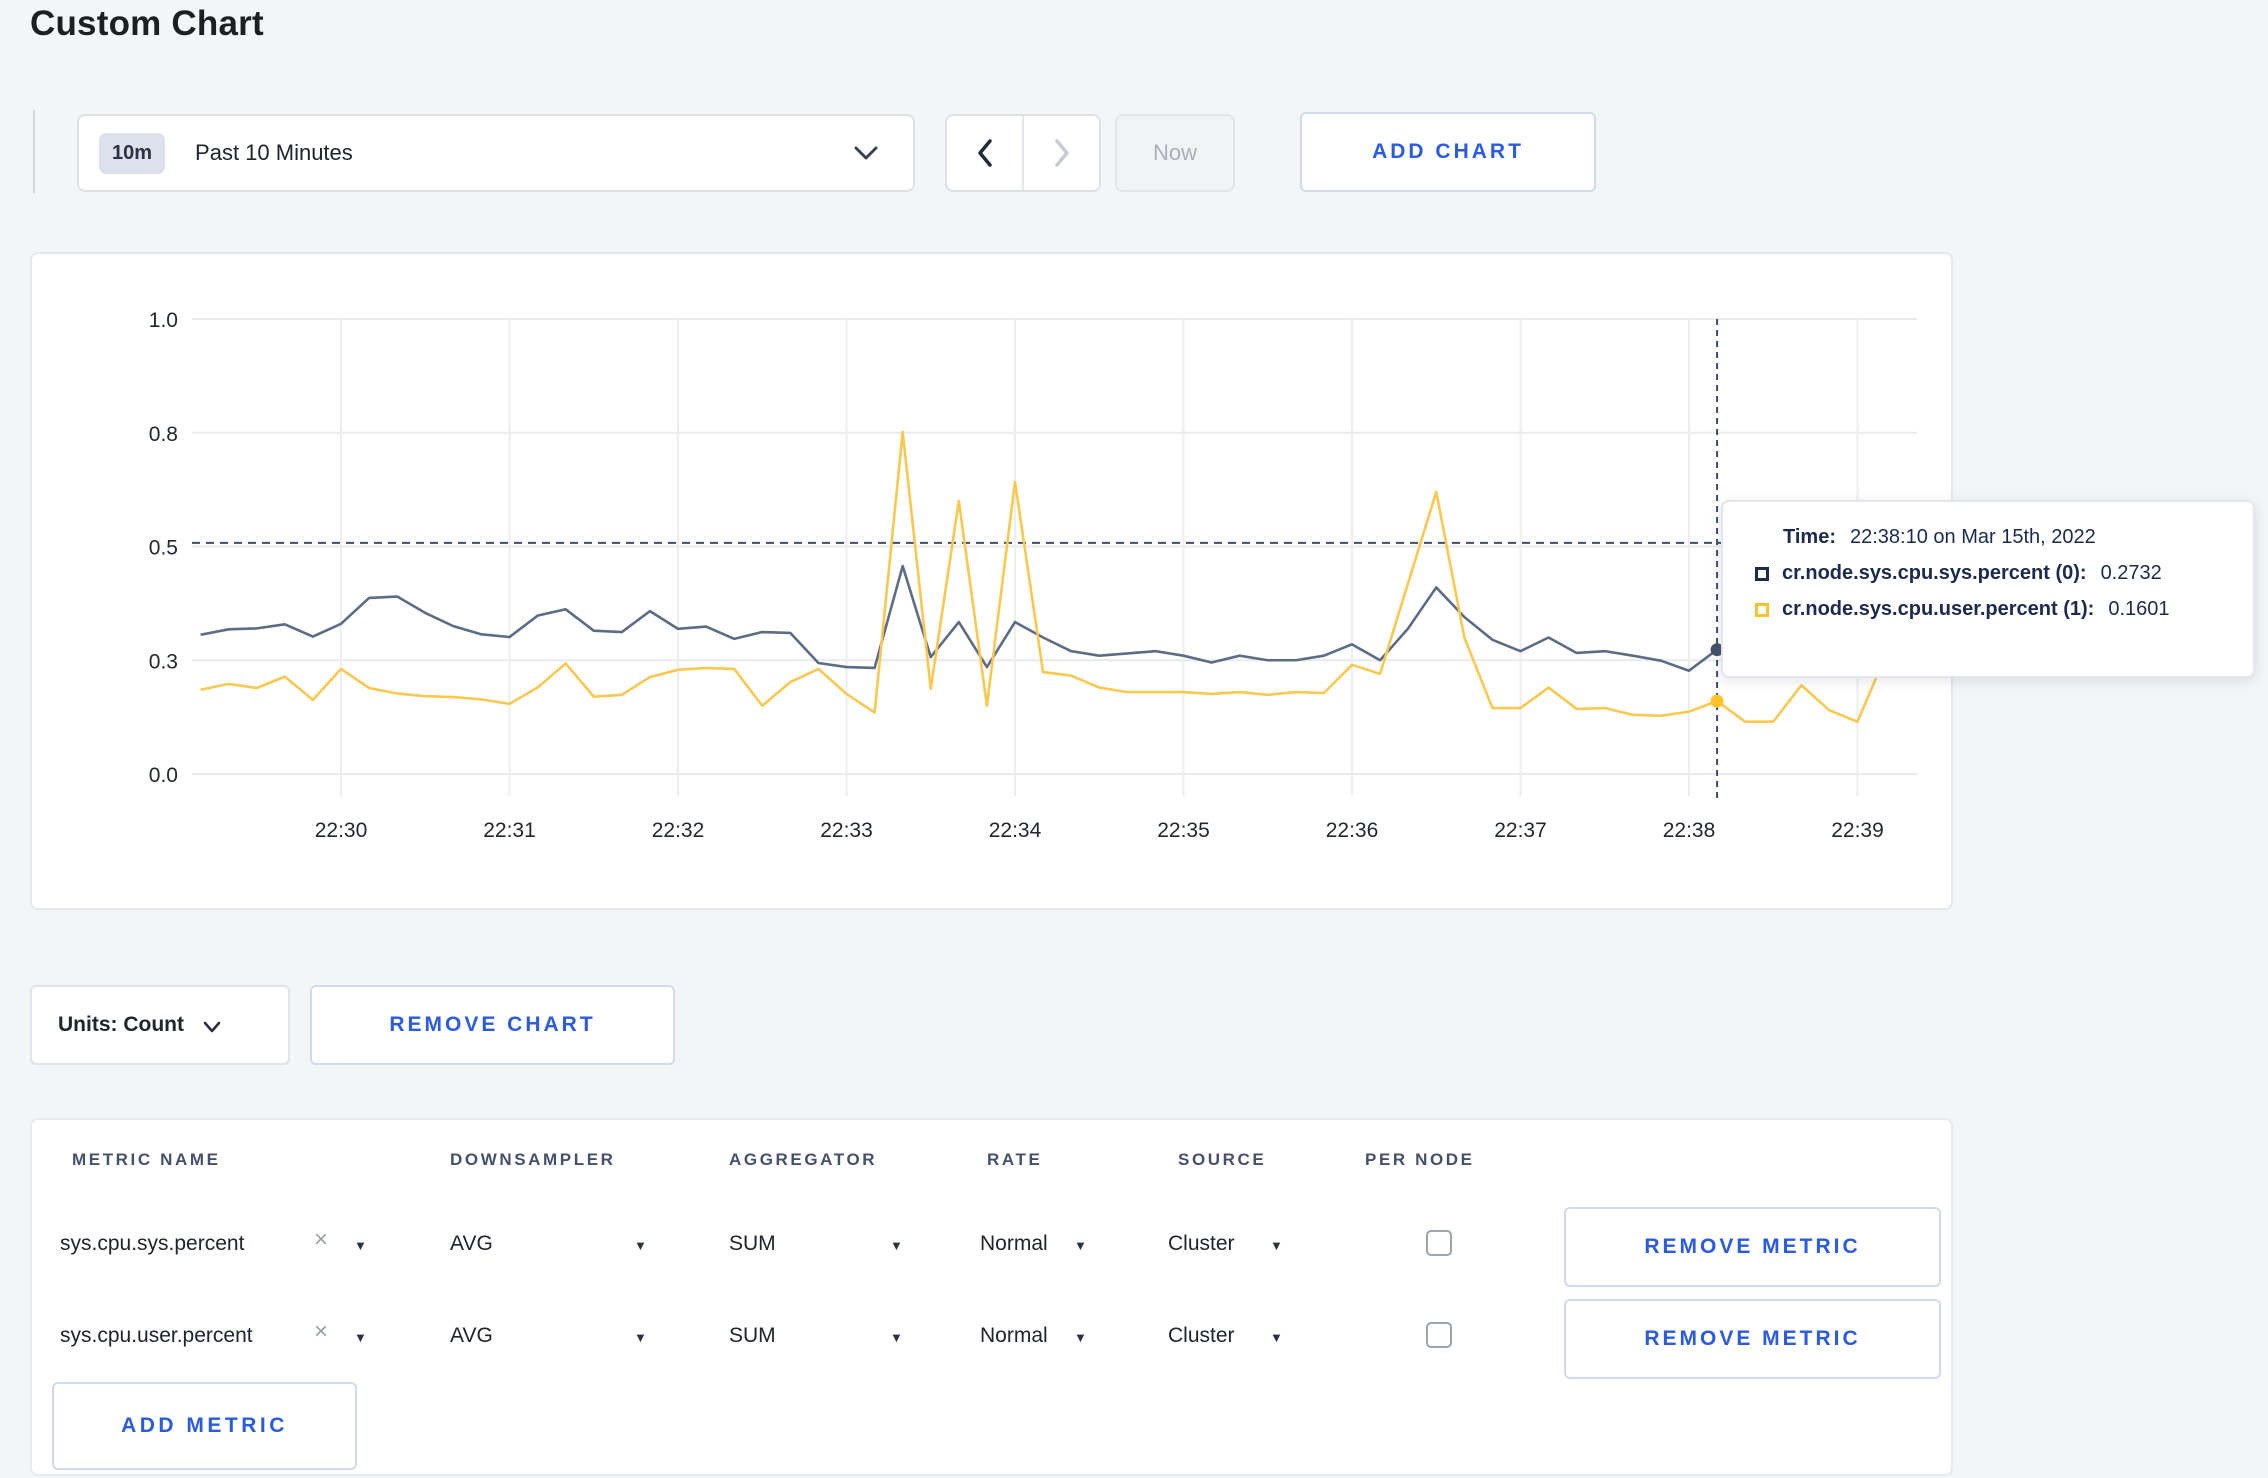 This screenshot has height=1478, width=2268. I want to click on hover-dot-cr.node.sys.cpu.user.percent, so click(1717, 701).